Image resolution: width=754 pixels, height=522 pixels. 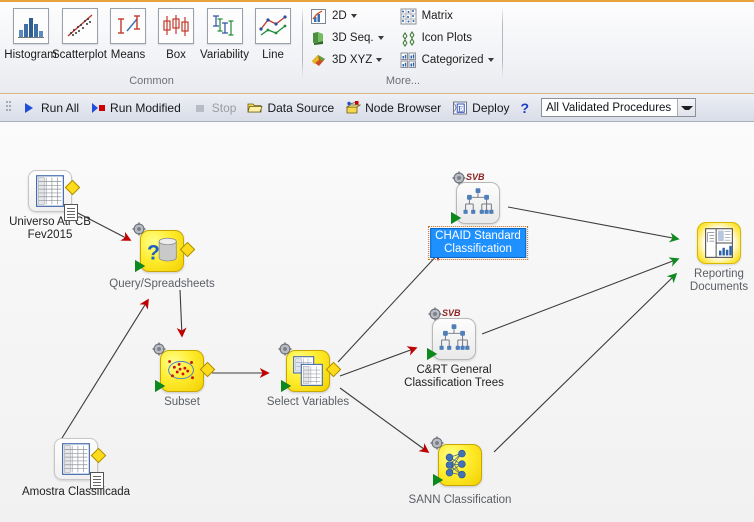 I want to click on node-label: Reporting Documents, so click(x=719, y=281).